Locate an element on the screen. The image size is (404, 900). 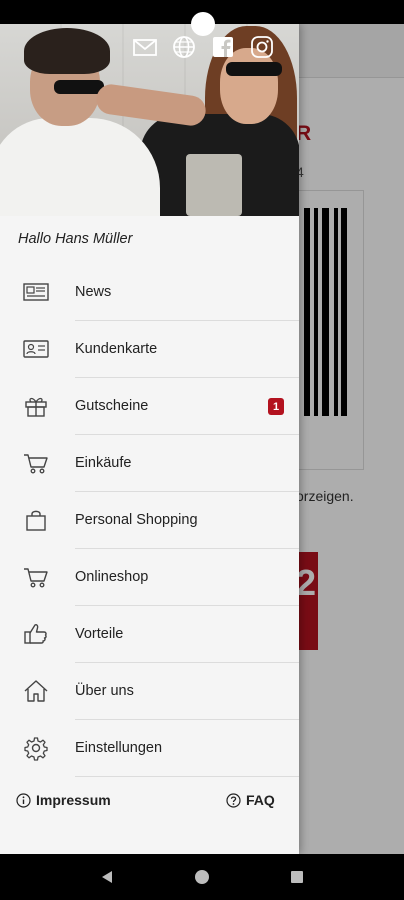
faq-label: FAQ is located at coordinates (260, 800).